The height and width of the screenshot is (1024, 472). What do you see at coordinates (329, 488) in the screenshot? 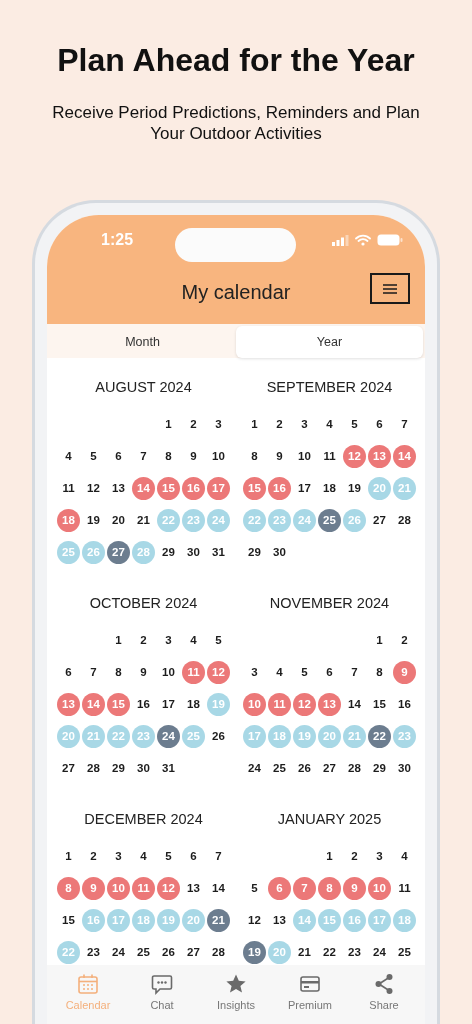
I see `calendar-day: 18` at bounding box center [329, 488].